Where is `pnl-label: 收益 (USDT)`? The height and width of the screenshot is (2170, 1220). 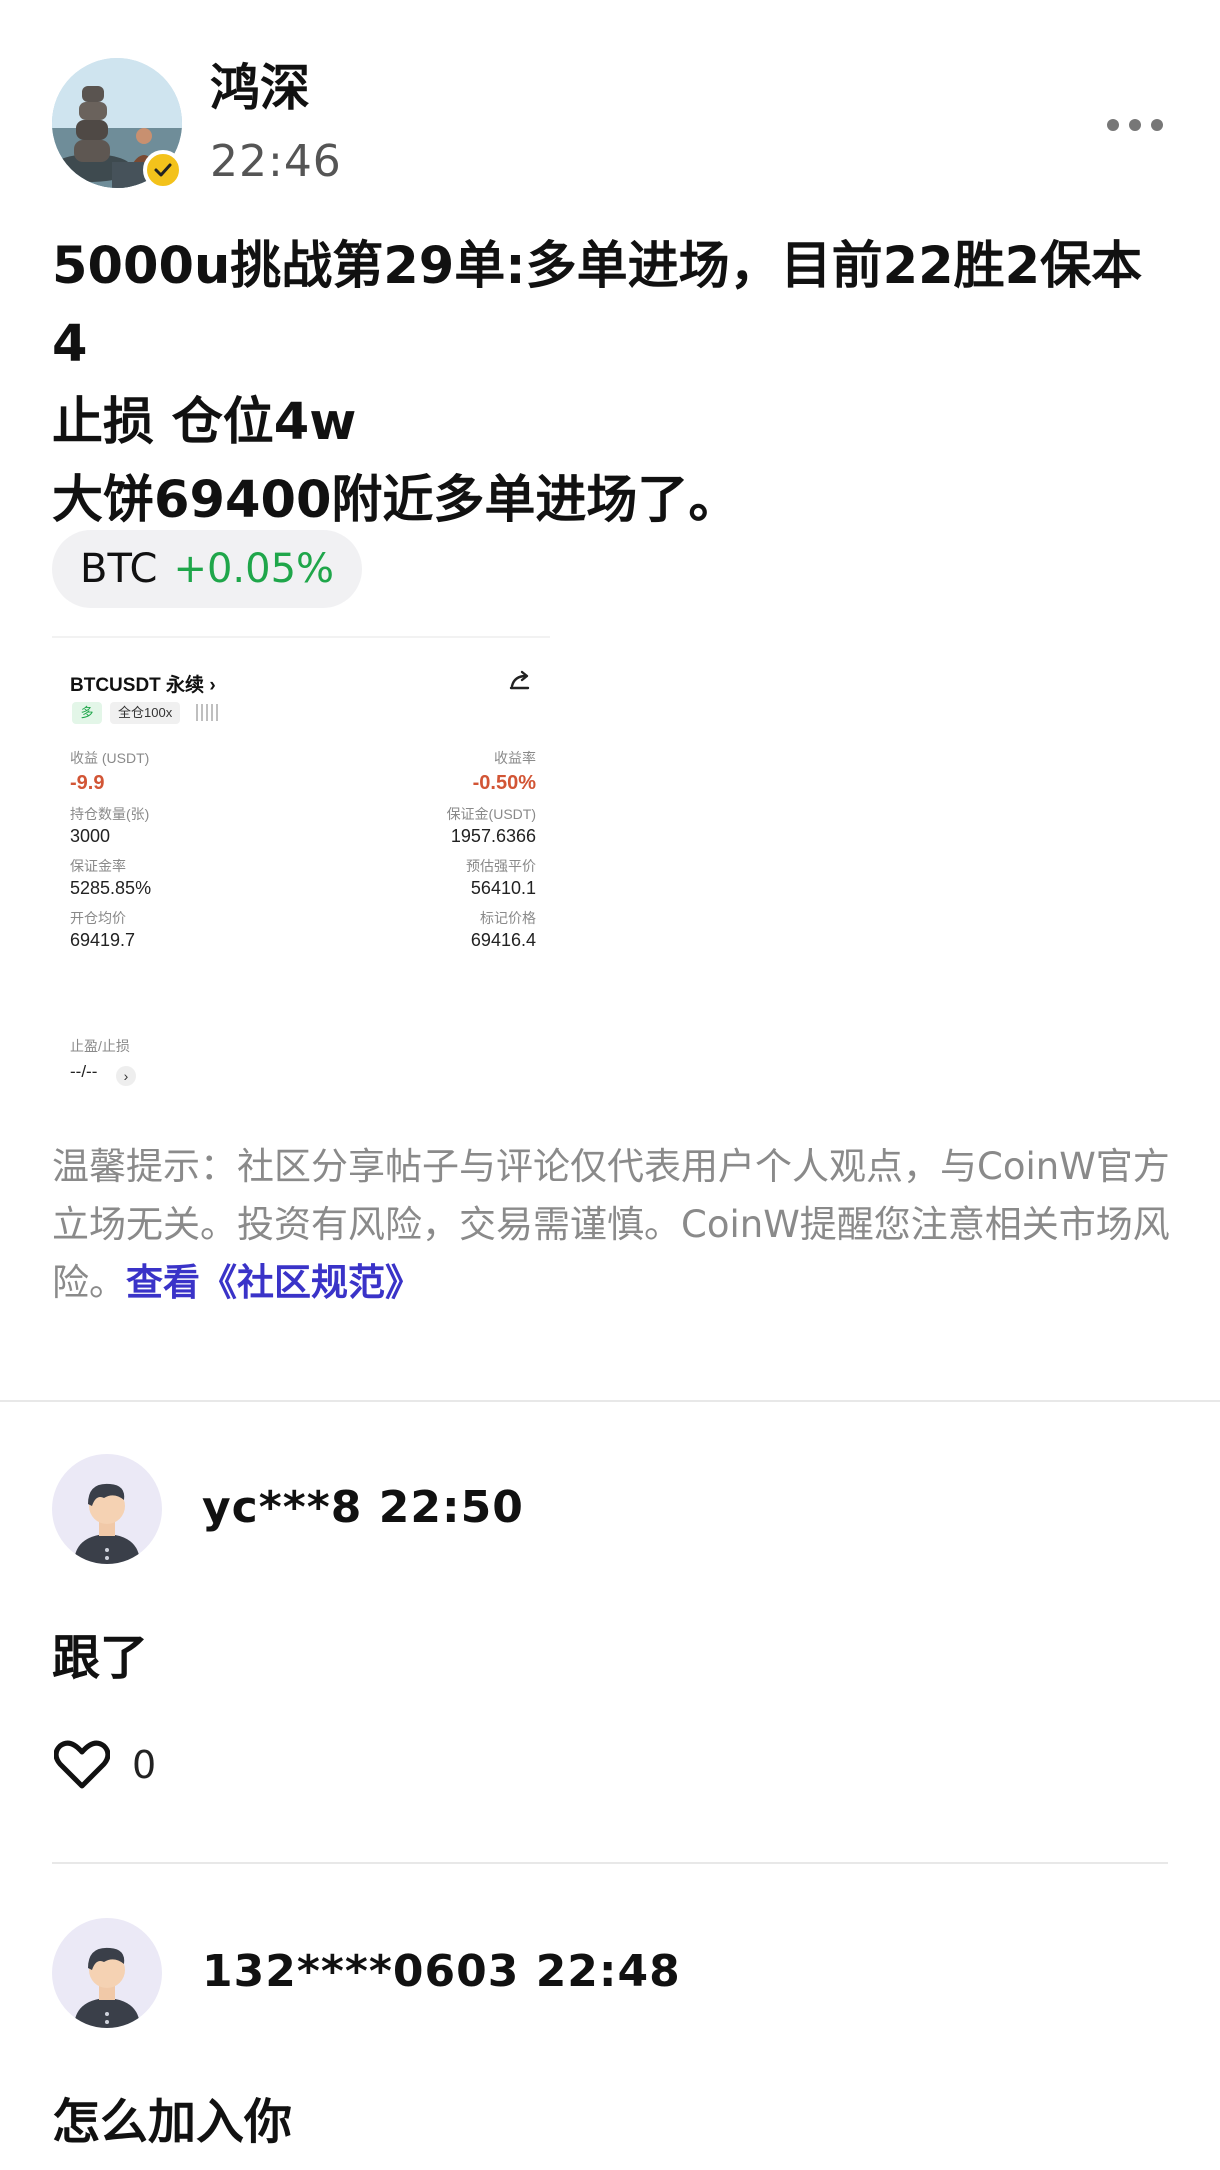
pnl-label: 收益 (USDT) is located at coordinates (110, 758).